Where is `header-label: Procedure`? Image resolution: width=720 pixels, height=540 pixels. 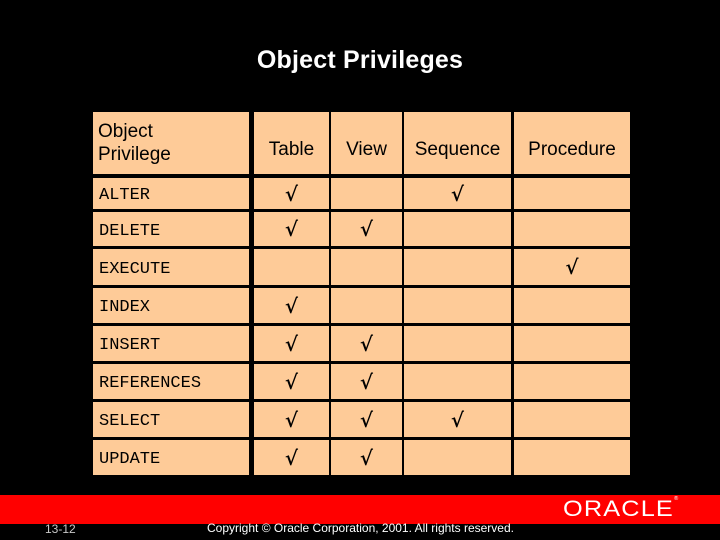
header-label: Procedure is located at coordinates (572, 149).